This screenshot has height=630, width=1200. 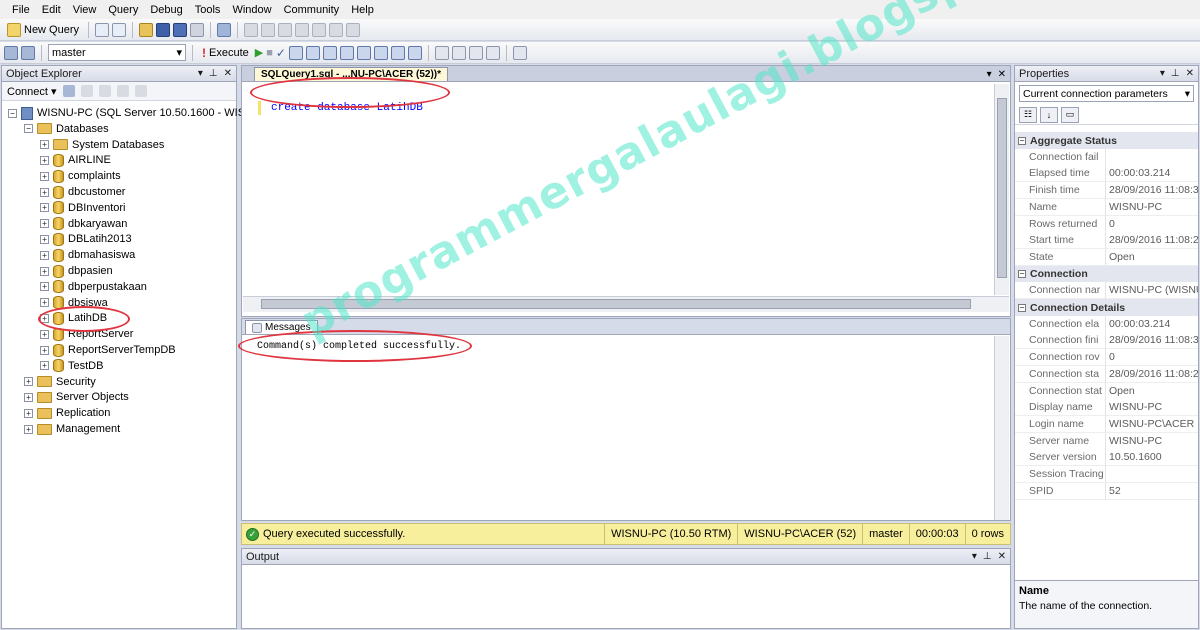 I want to click on property-row: Server name WISNU-PC, so click(x=1106, y=441).